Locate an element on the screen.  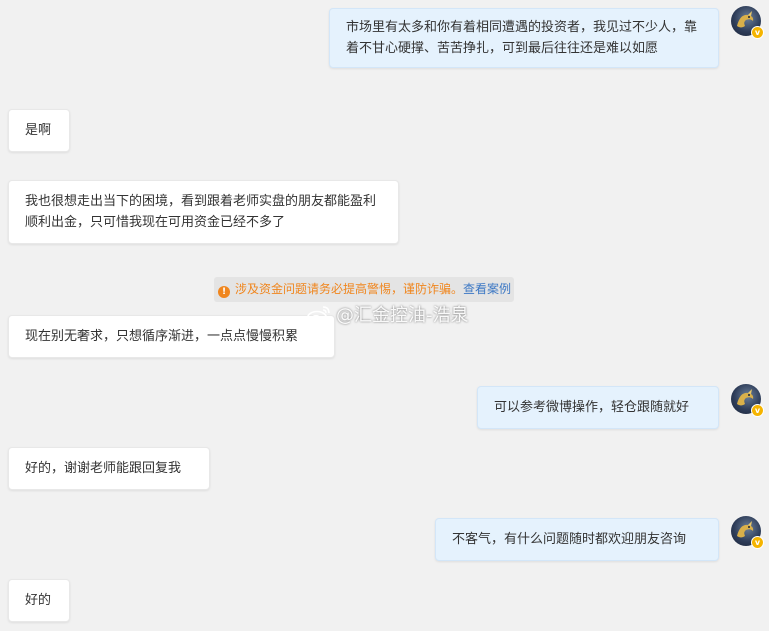
message-bubble-outgoing: 可以参考微博操作，轻仓跟随就好 is located at coordinates (598, 407).